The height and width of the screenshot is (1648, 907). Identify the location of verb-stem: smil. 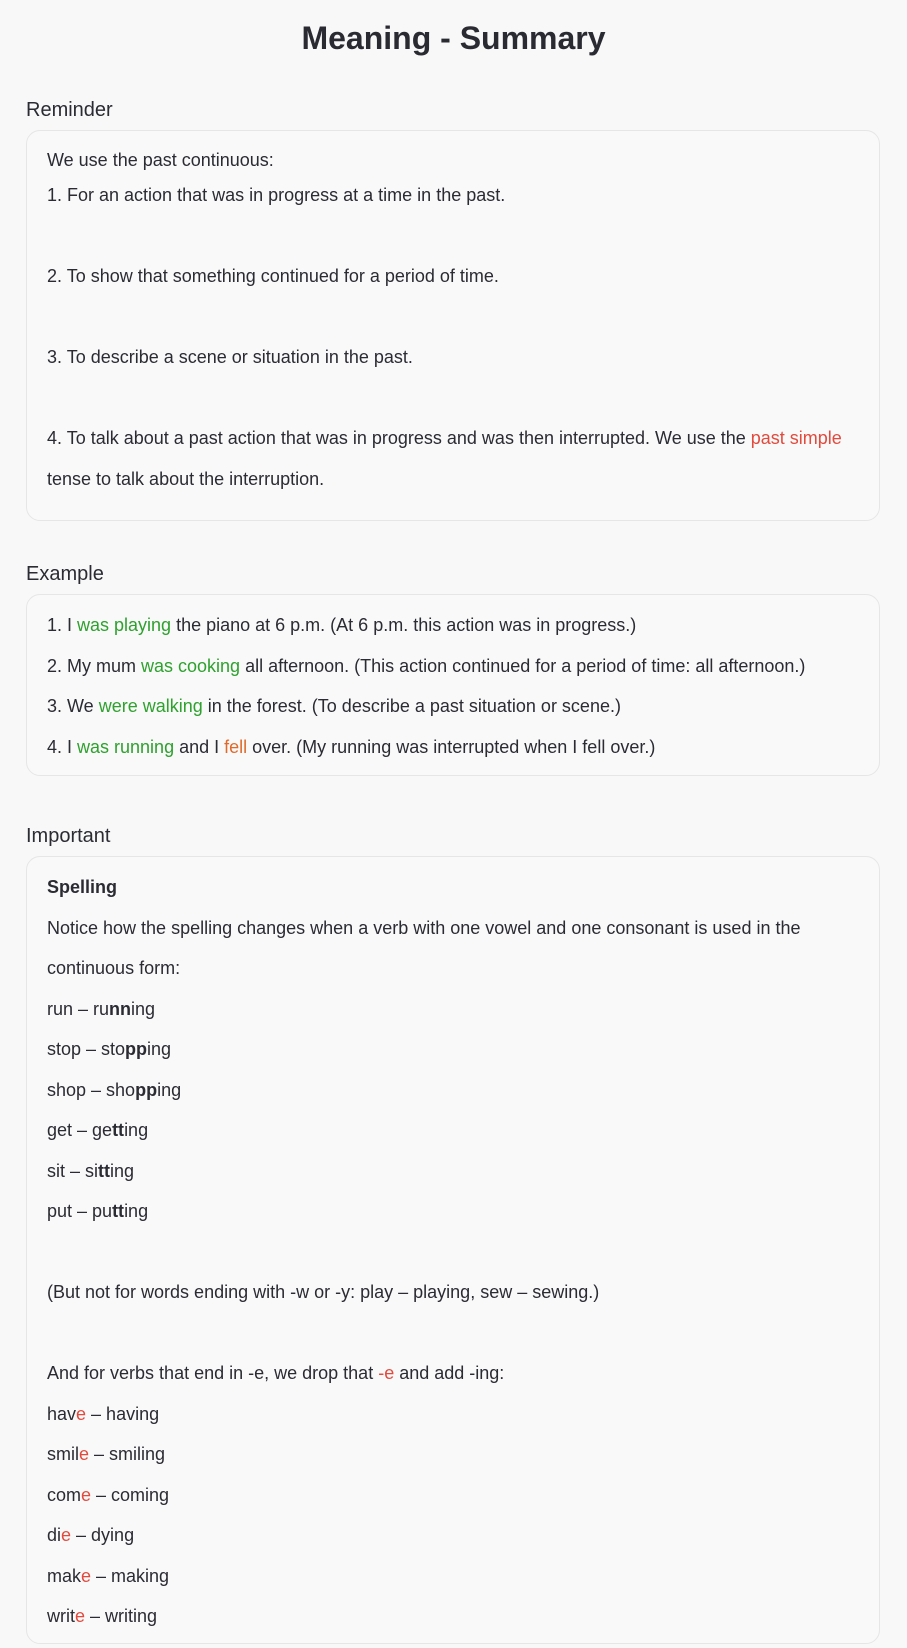
(63, 1454).